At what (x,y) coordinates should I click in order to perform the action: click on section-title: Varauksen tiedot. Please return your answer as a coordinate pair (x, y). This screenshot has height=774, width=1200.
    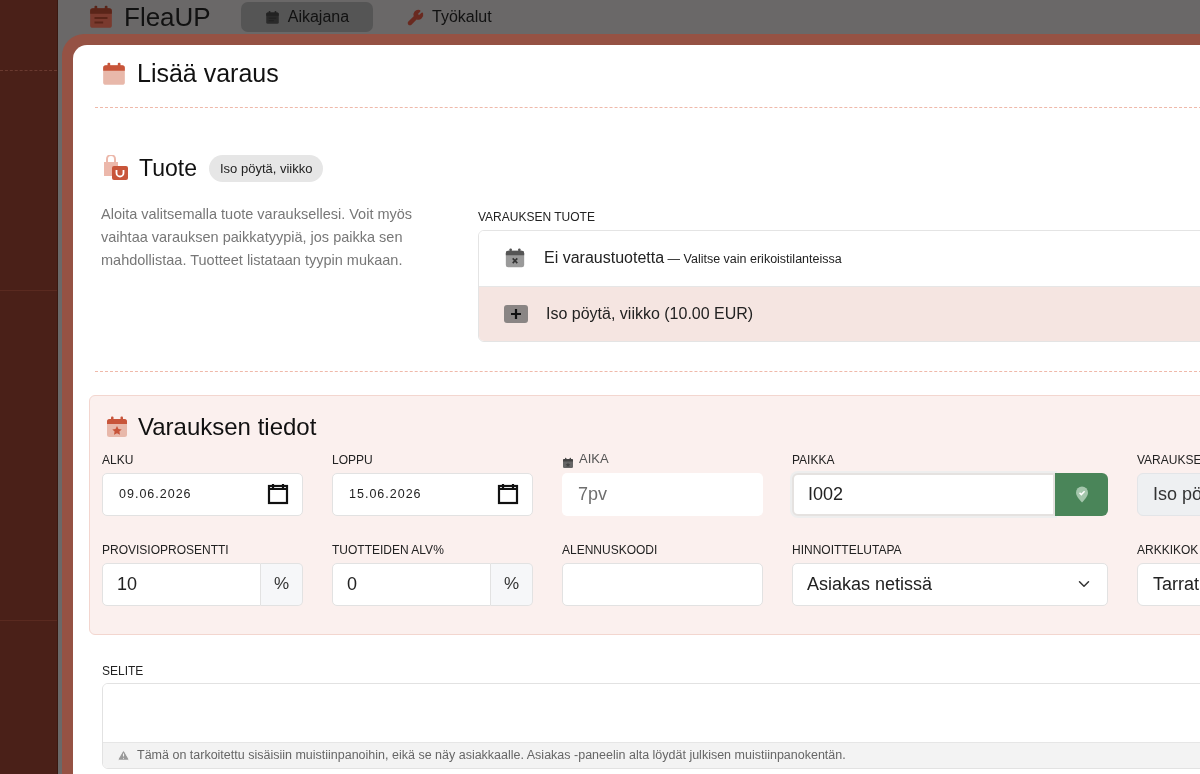
    Looking at the image, I should click on (227, 426).